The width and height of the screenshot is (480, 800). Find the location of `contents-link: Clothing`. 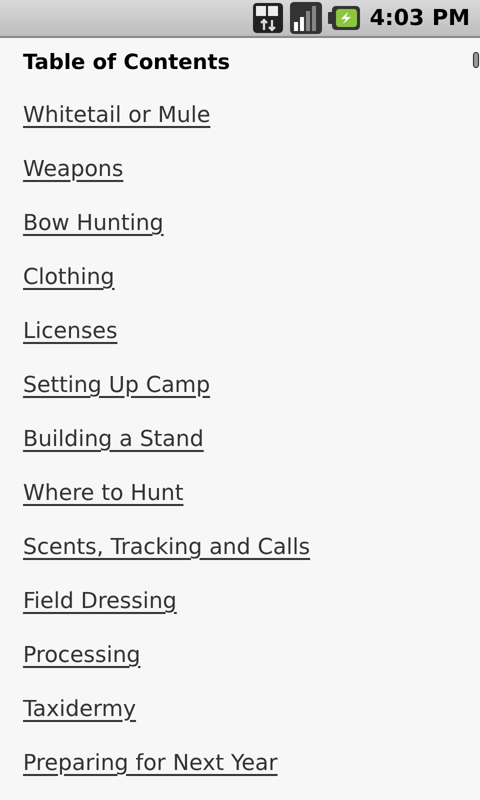

contents-link: Clothing is located at coordinates (69, 278).